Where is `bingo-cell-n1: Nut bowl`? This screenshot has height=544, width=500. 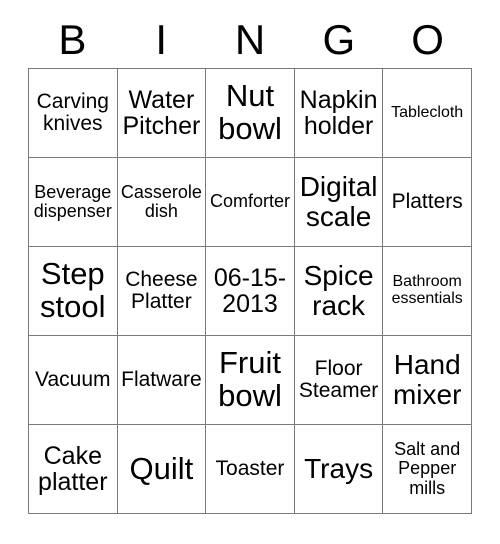 bingo-cell-n1: Nut bowl is located at coordinates (250, 113).